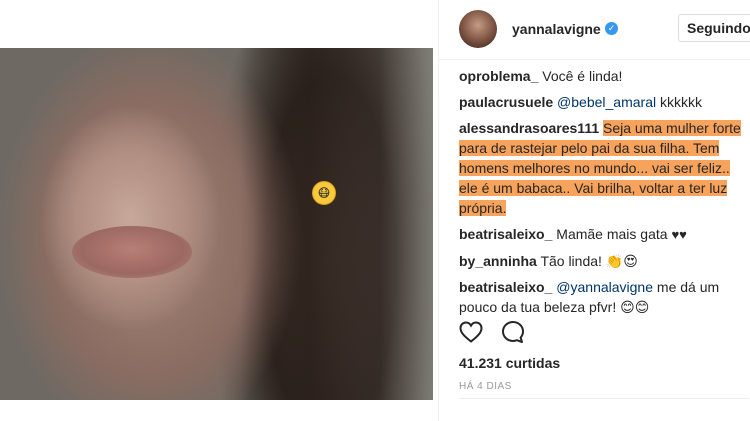  I want to click on clap-heart-eyes-emoji-icon: 👏😍, so click(621, 261).